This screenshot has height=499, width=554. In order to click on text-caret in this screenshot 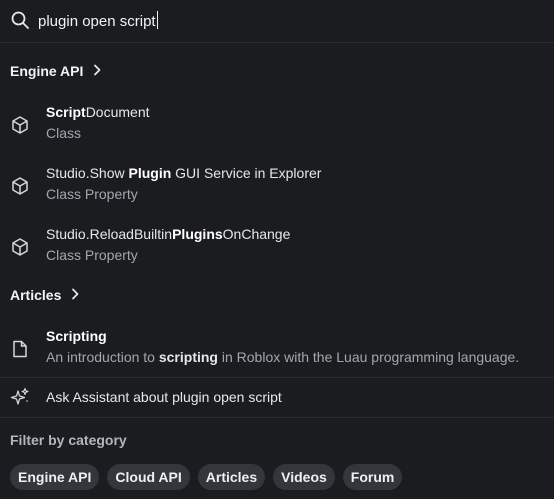, I will do `click(157, 20)`.